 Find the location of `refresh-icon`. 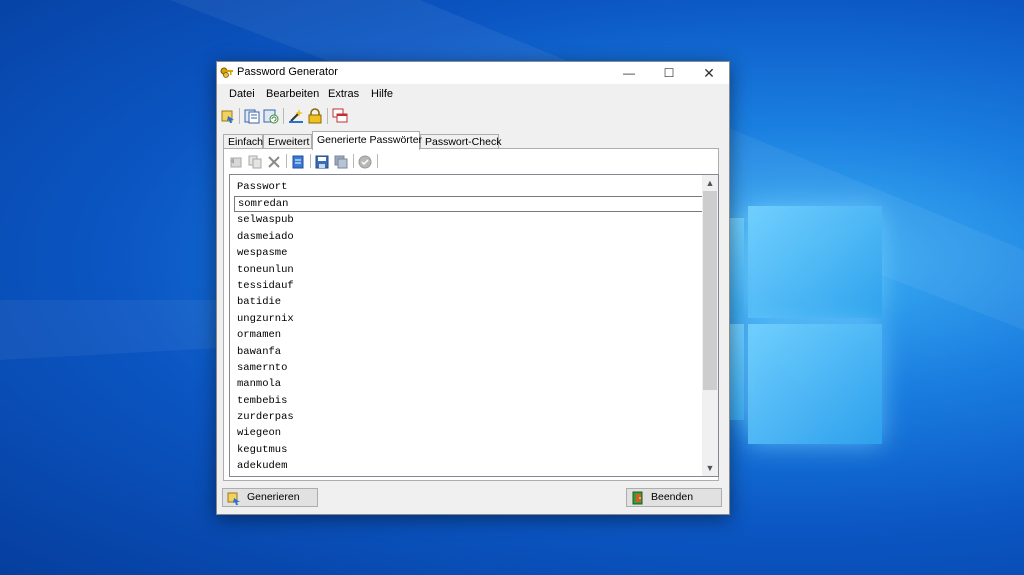

refresh-icon is located at coordinates (271, 116).